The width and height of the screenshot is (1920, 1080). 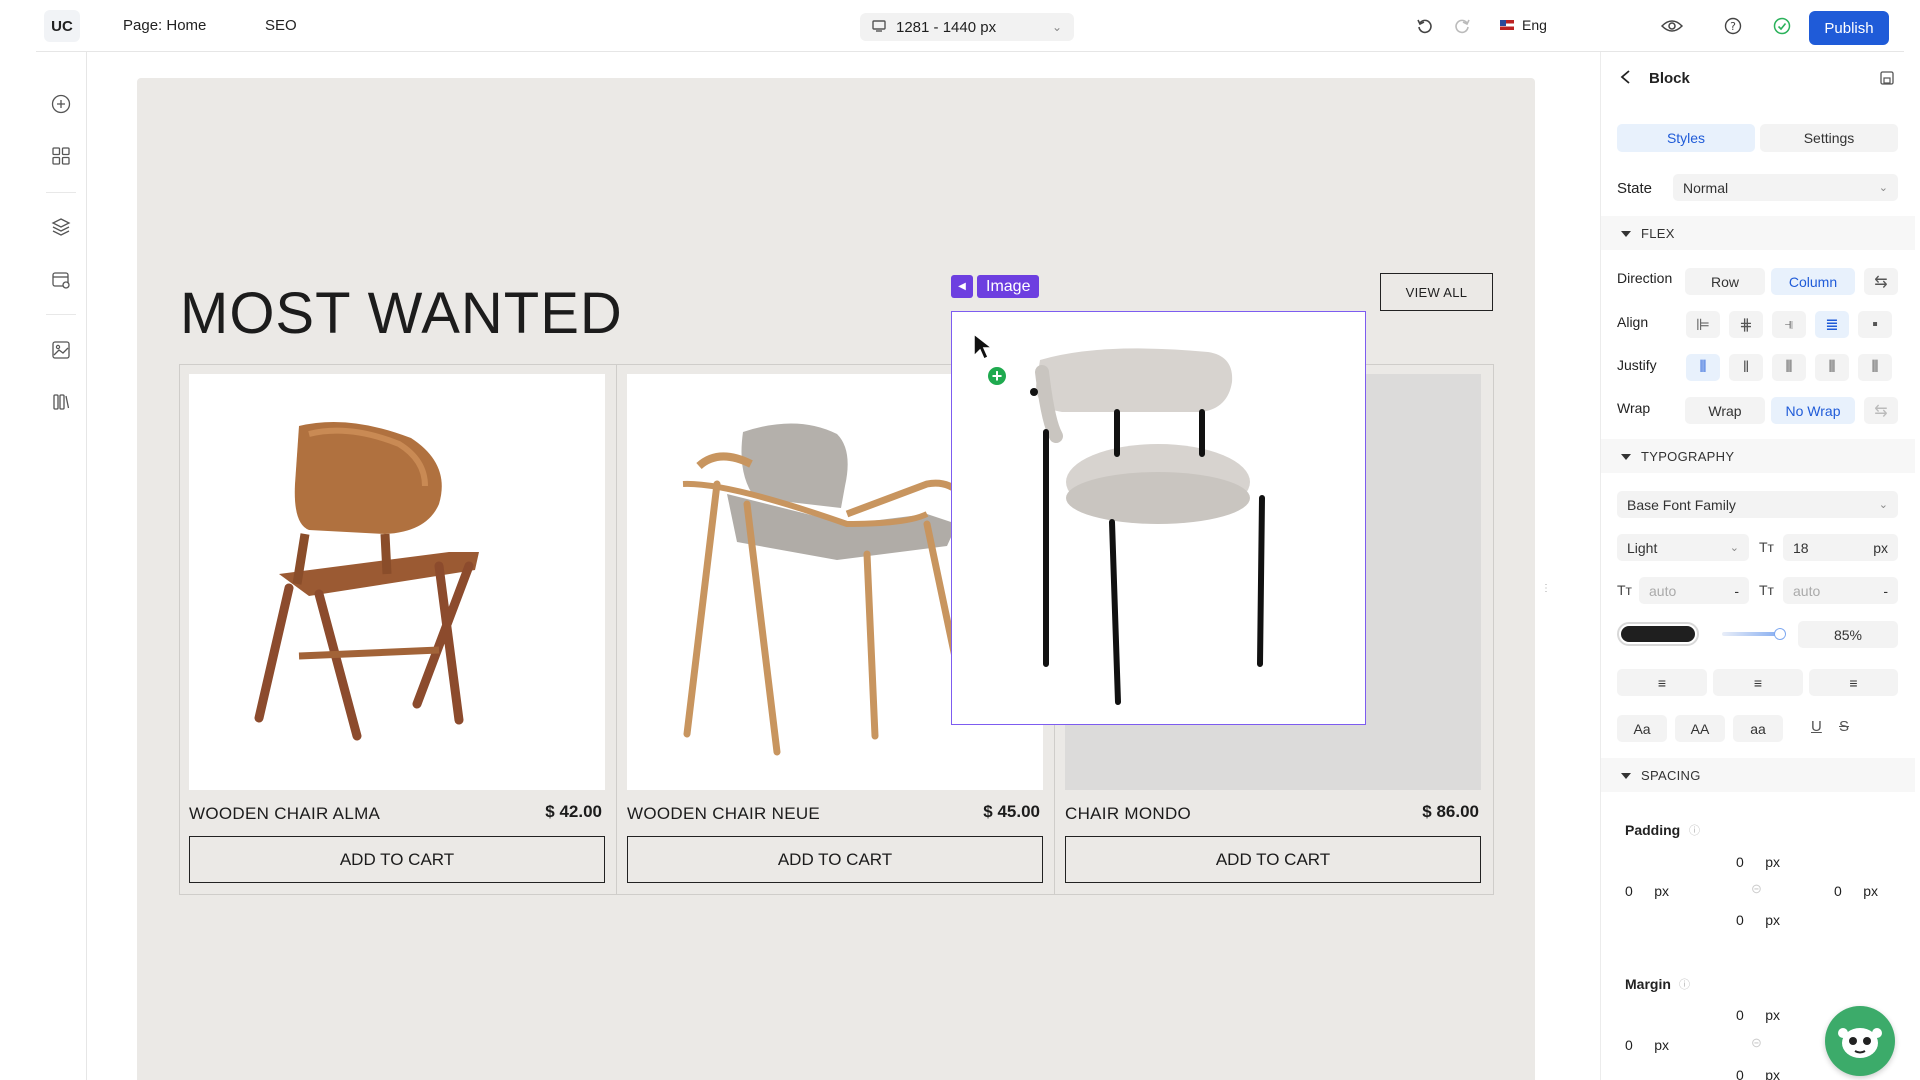 What do you see at coordinates (1772, 1014) in the screenshot?
I see `margin-top-unit: px` at bounding box center [1772, 1014].